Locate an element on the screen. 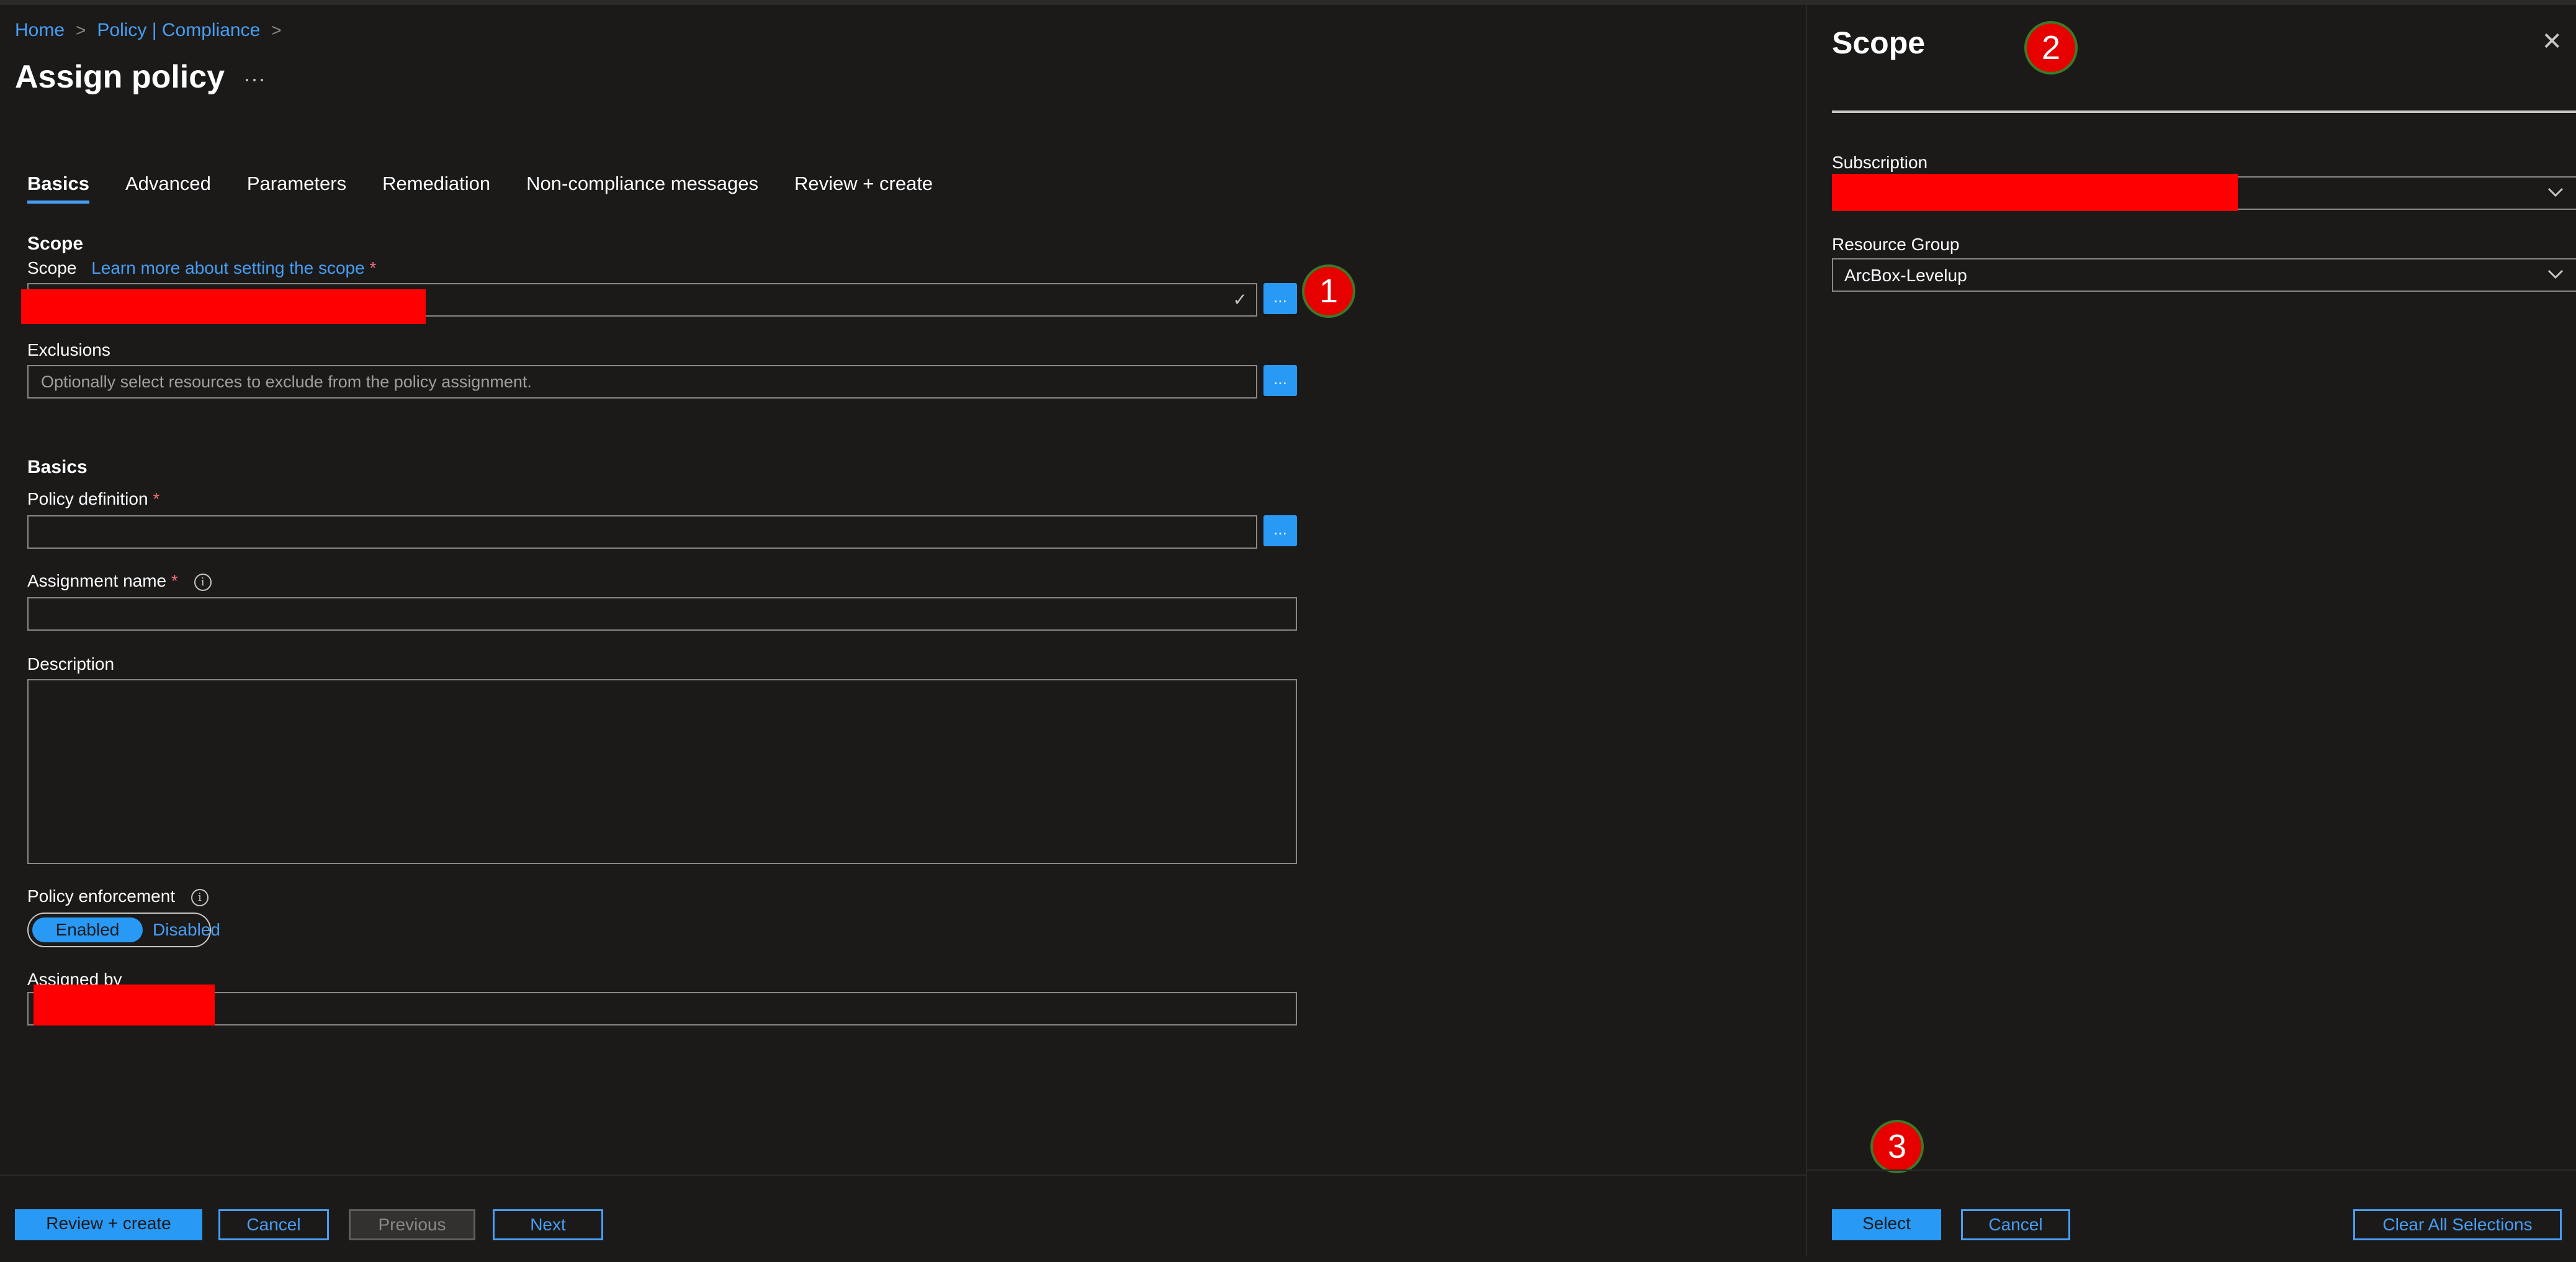 The image size is (2576, 1262). description-field is located at coordinates (662, 771).